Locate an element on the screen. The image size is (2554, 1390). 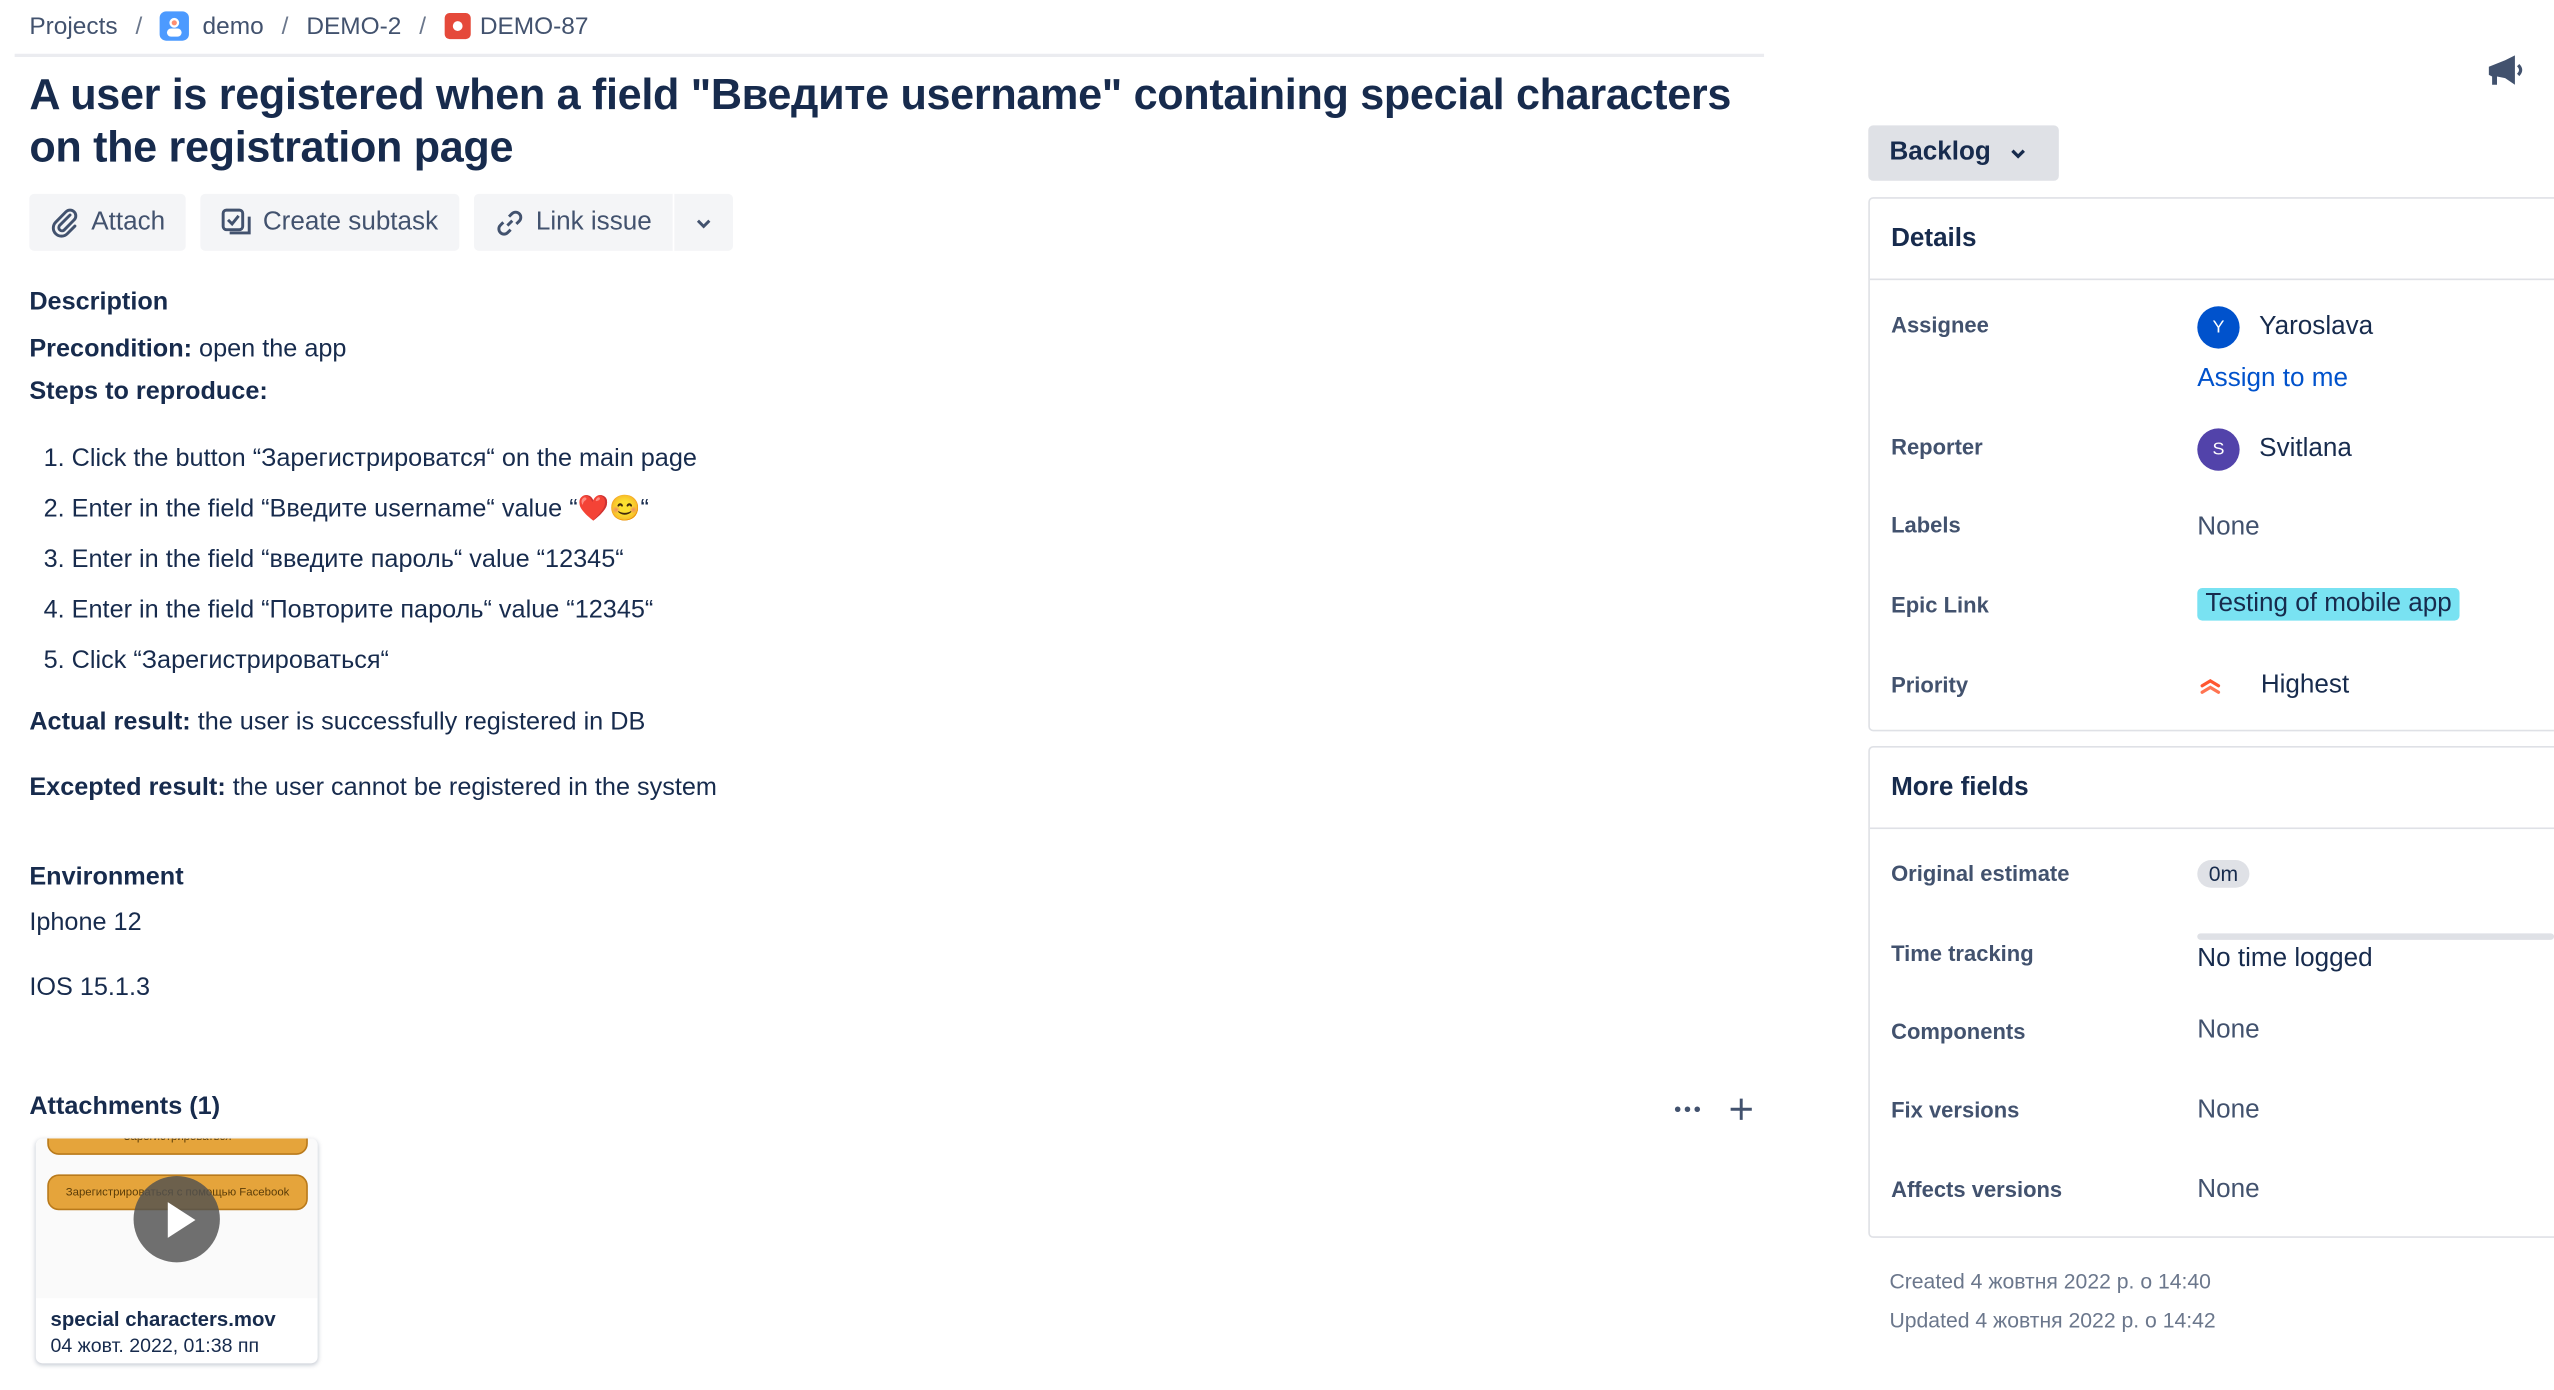
components-field: None is located at coordinates (2228, 1030).